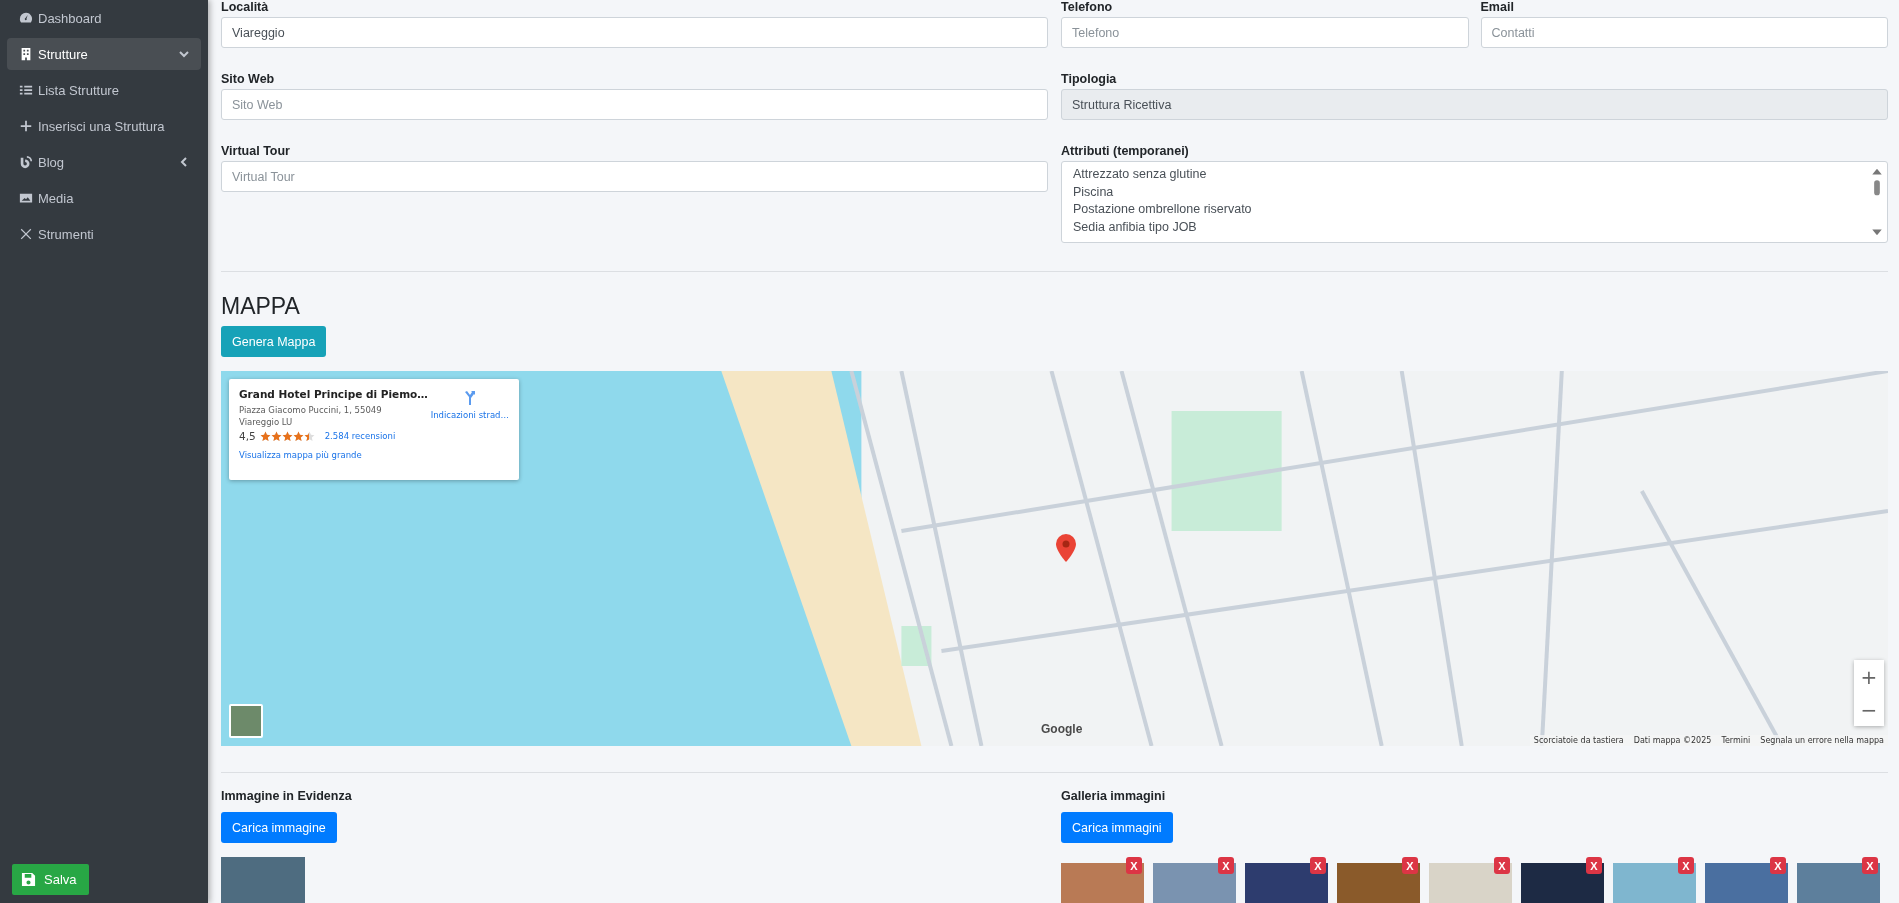 The height and width of the screenshot is (903, 1899). Describe the element at coordinates (300, 455) in the screenshot. I see `larger-map-link: Visualizza mappa più grande` at that location.